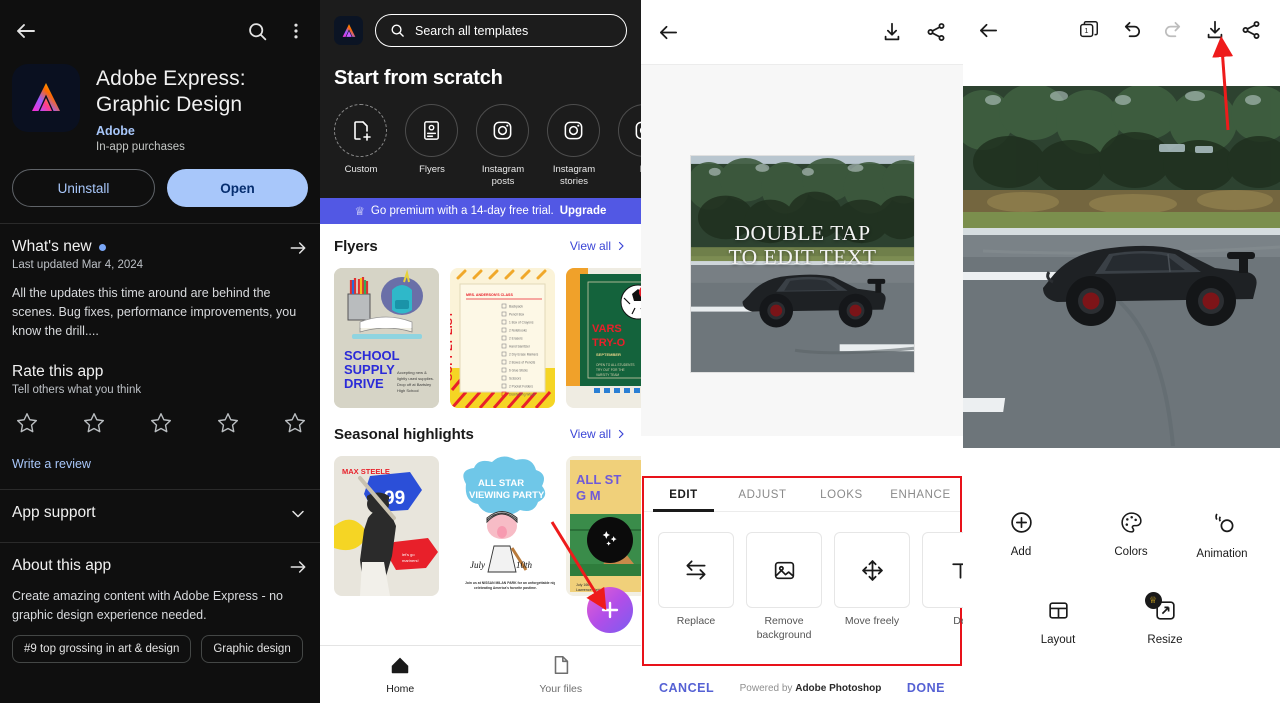  Describe the element at coordinates (369, 369) in the screenshot. I see `svg-text: SUPPLY` at that location.